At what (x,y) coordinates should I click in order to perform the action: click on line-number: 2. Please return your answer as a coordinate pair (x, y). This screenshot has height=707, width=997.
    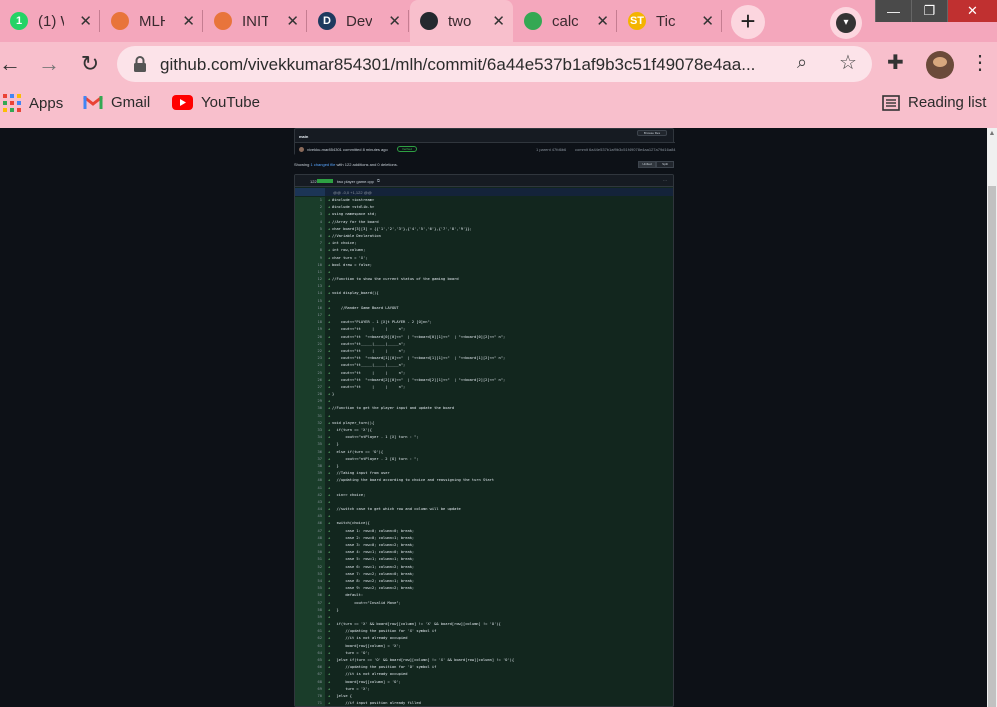
    Looking at the image, I should click on (310, 208).